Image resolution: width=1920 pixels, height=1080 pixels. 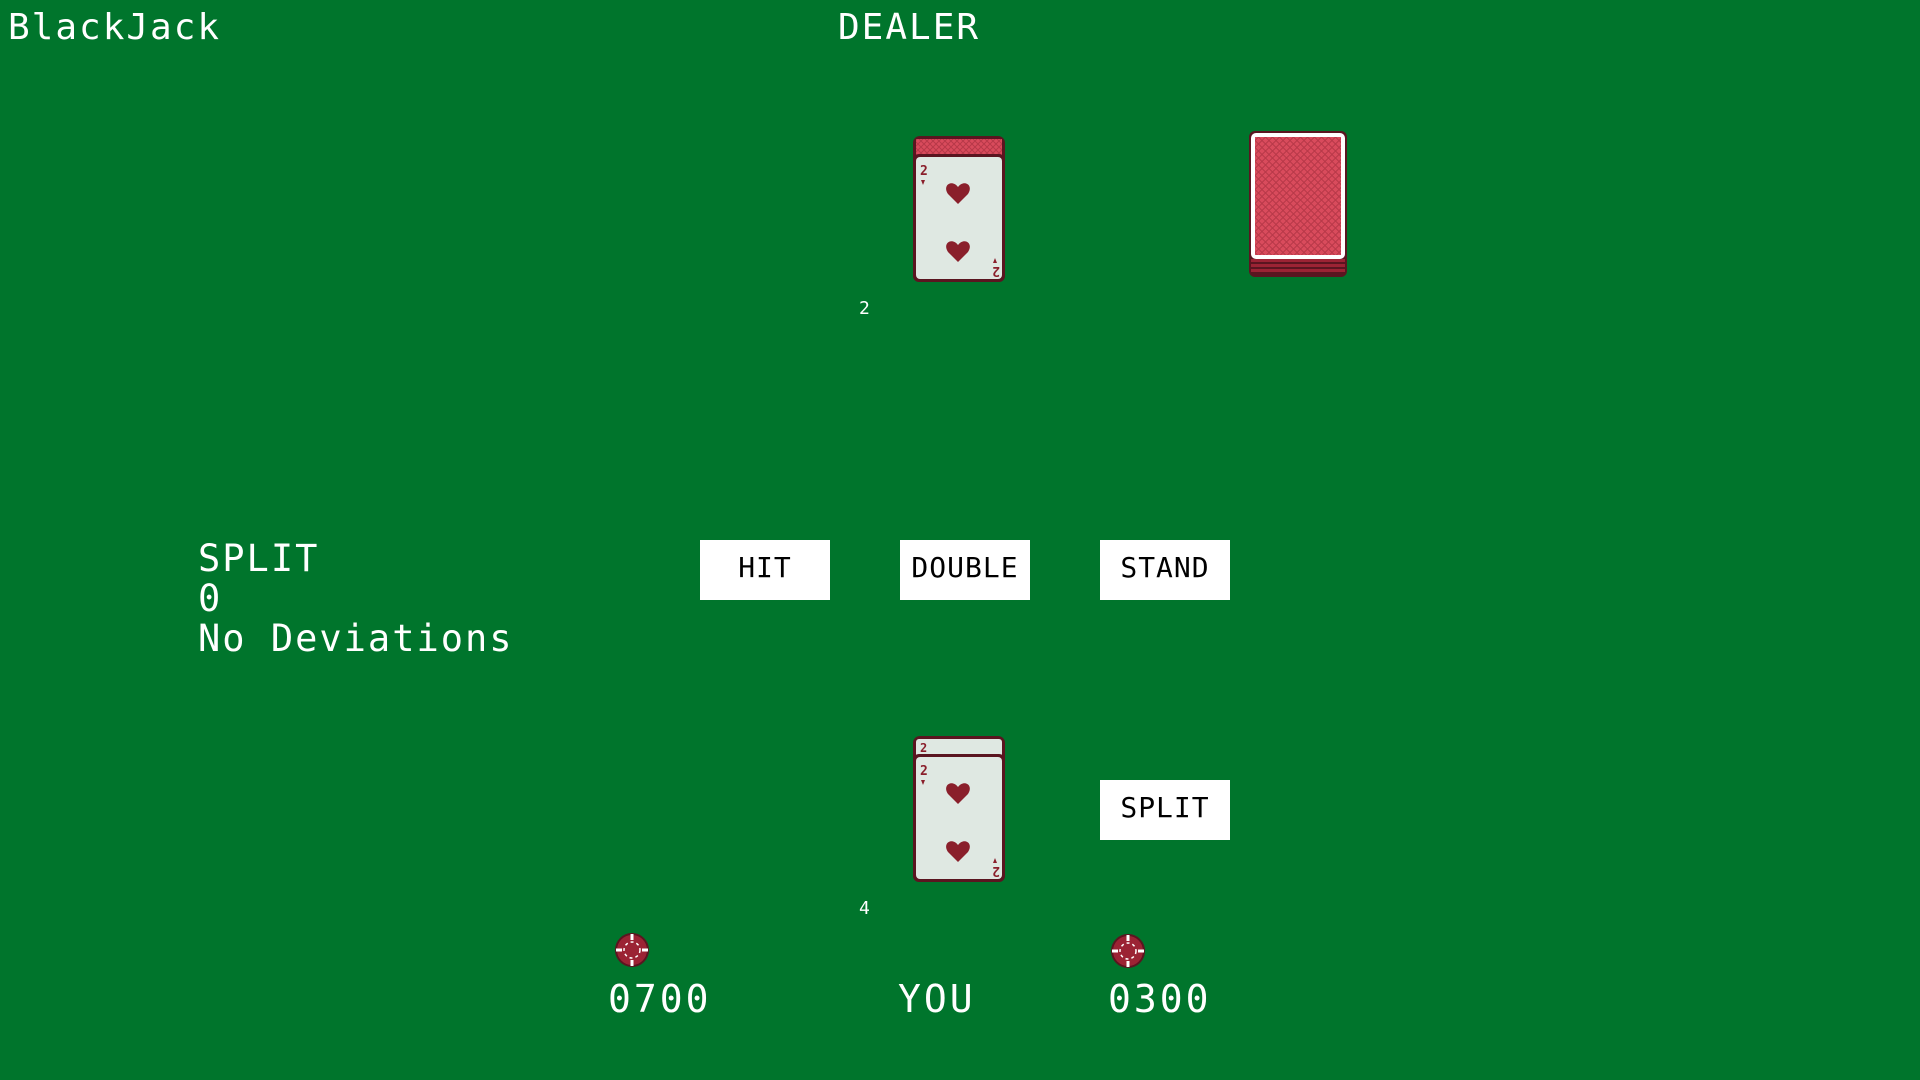 What do you see at coordinates (996, 870) in the screenshot?
I see `player-card-2-rank-bottom: 2` at bounding box center [996, 870].